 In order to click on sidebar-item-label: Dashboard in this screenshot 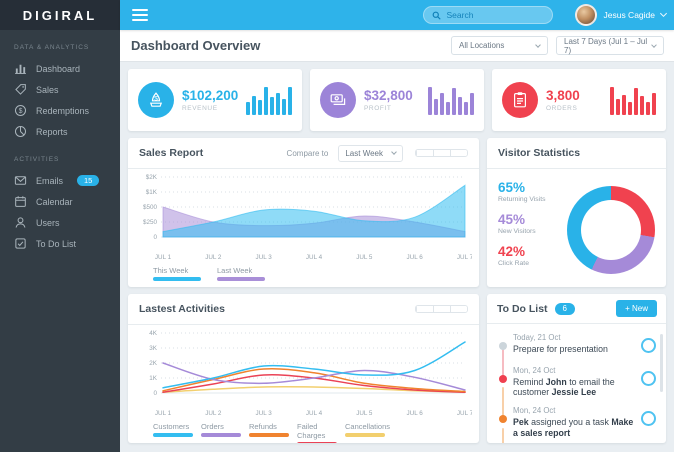, I will do `click(58, 68)`.